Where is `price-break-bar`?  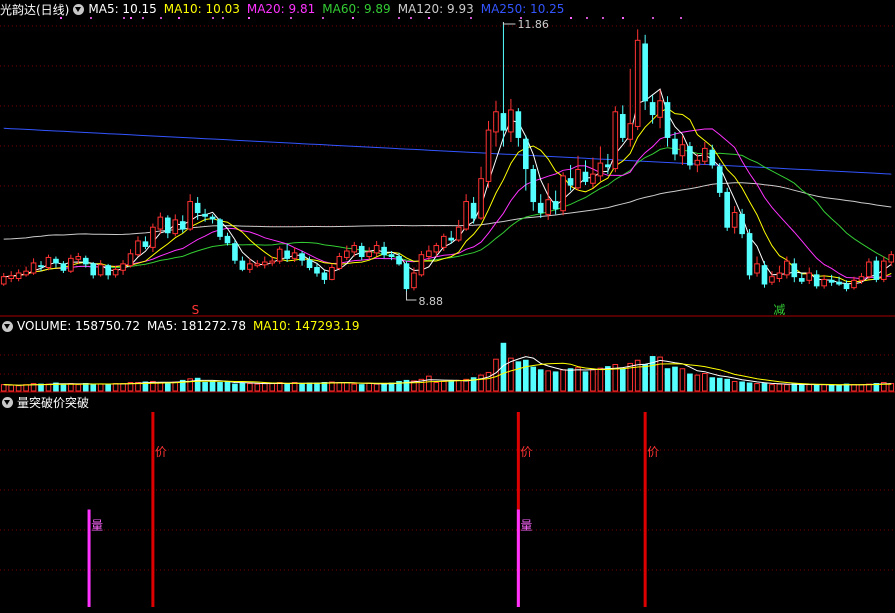 price-break-bar is located at coordinates (153, 509).